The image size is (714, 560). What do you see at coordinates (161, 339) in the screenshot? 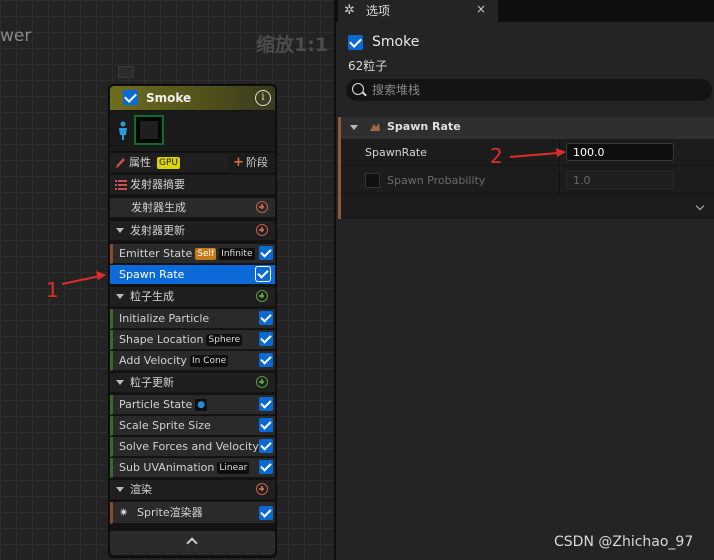
I see `module-label: Shape Location` at bounding box center [161, 339].